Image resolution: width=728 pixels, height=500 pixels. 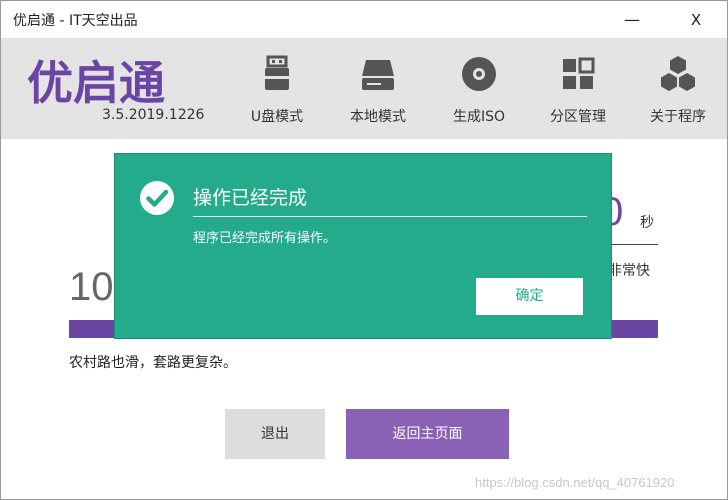 What do you see at coordinates (575, 482) in the screenshot?
I see `watermark-url: https://blog.csdn.net/qq_40761920` at bounding box center [575, 482].